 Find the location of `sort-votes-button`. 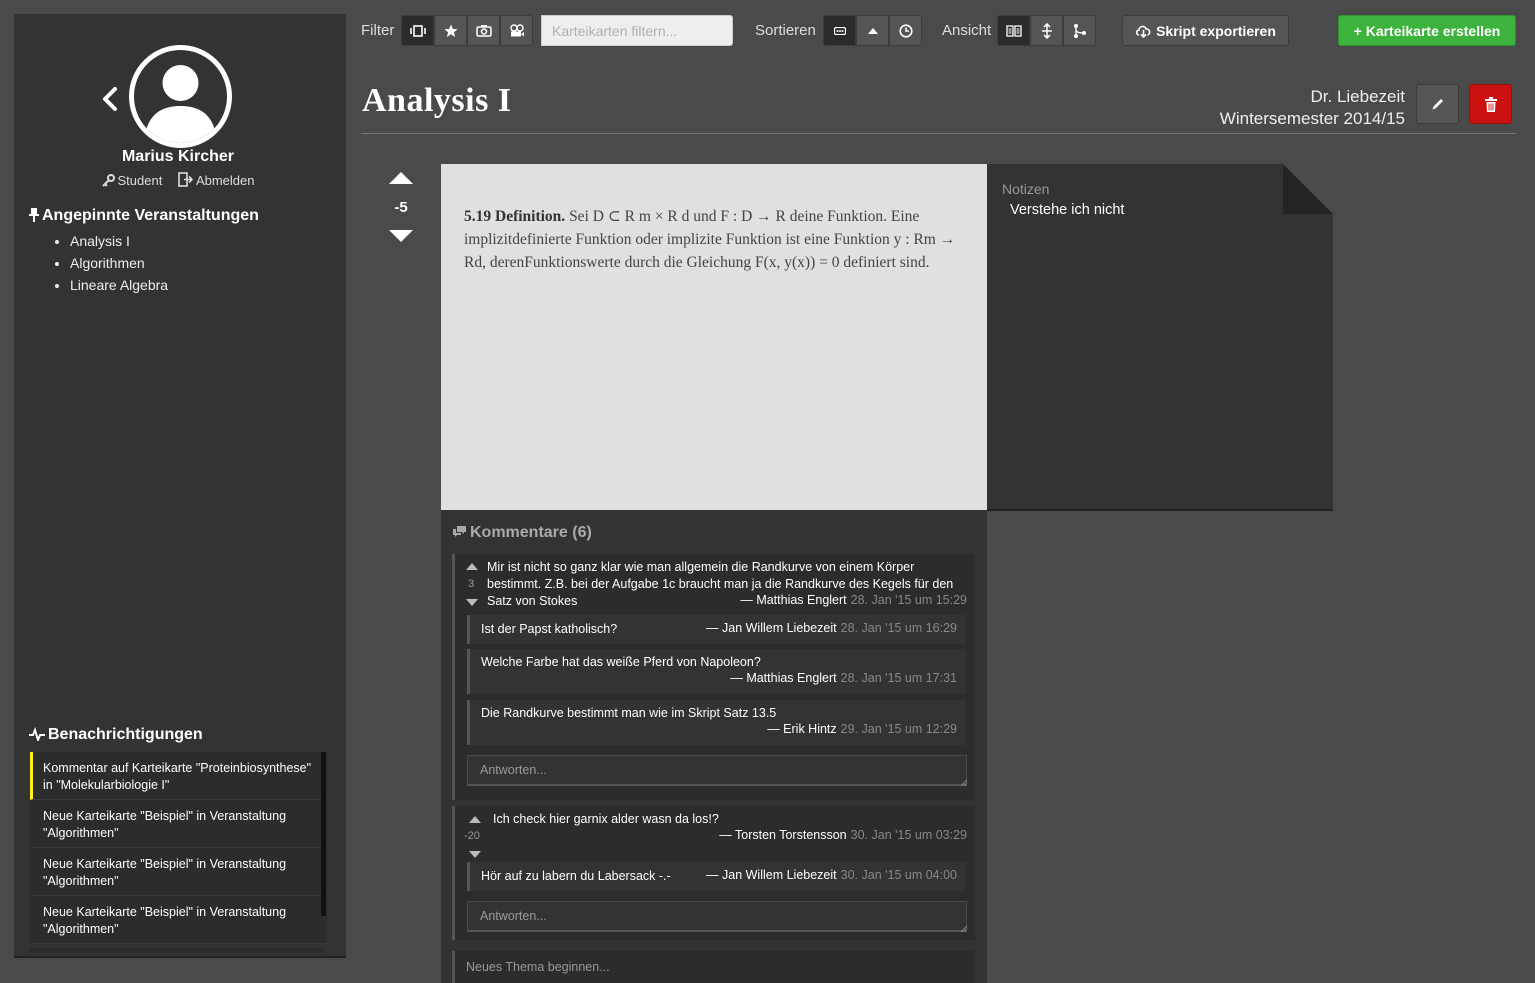

sort-votes-button is located at coordinates (872, 30).